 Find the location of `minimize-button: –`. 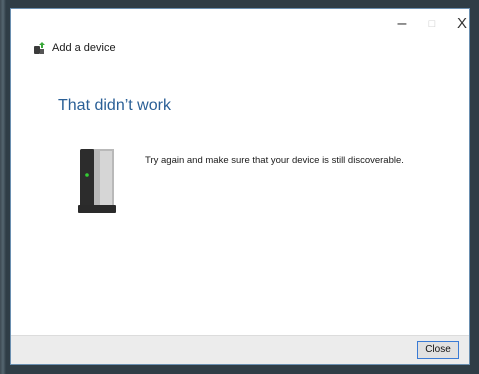

minimize-button: – is located at coordinates (402, 24).